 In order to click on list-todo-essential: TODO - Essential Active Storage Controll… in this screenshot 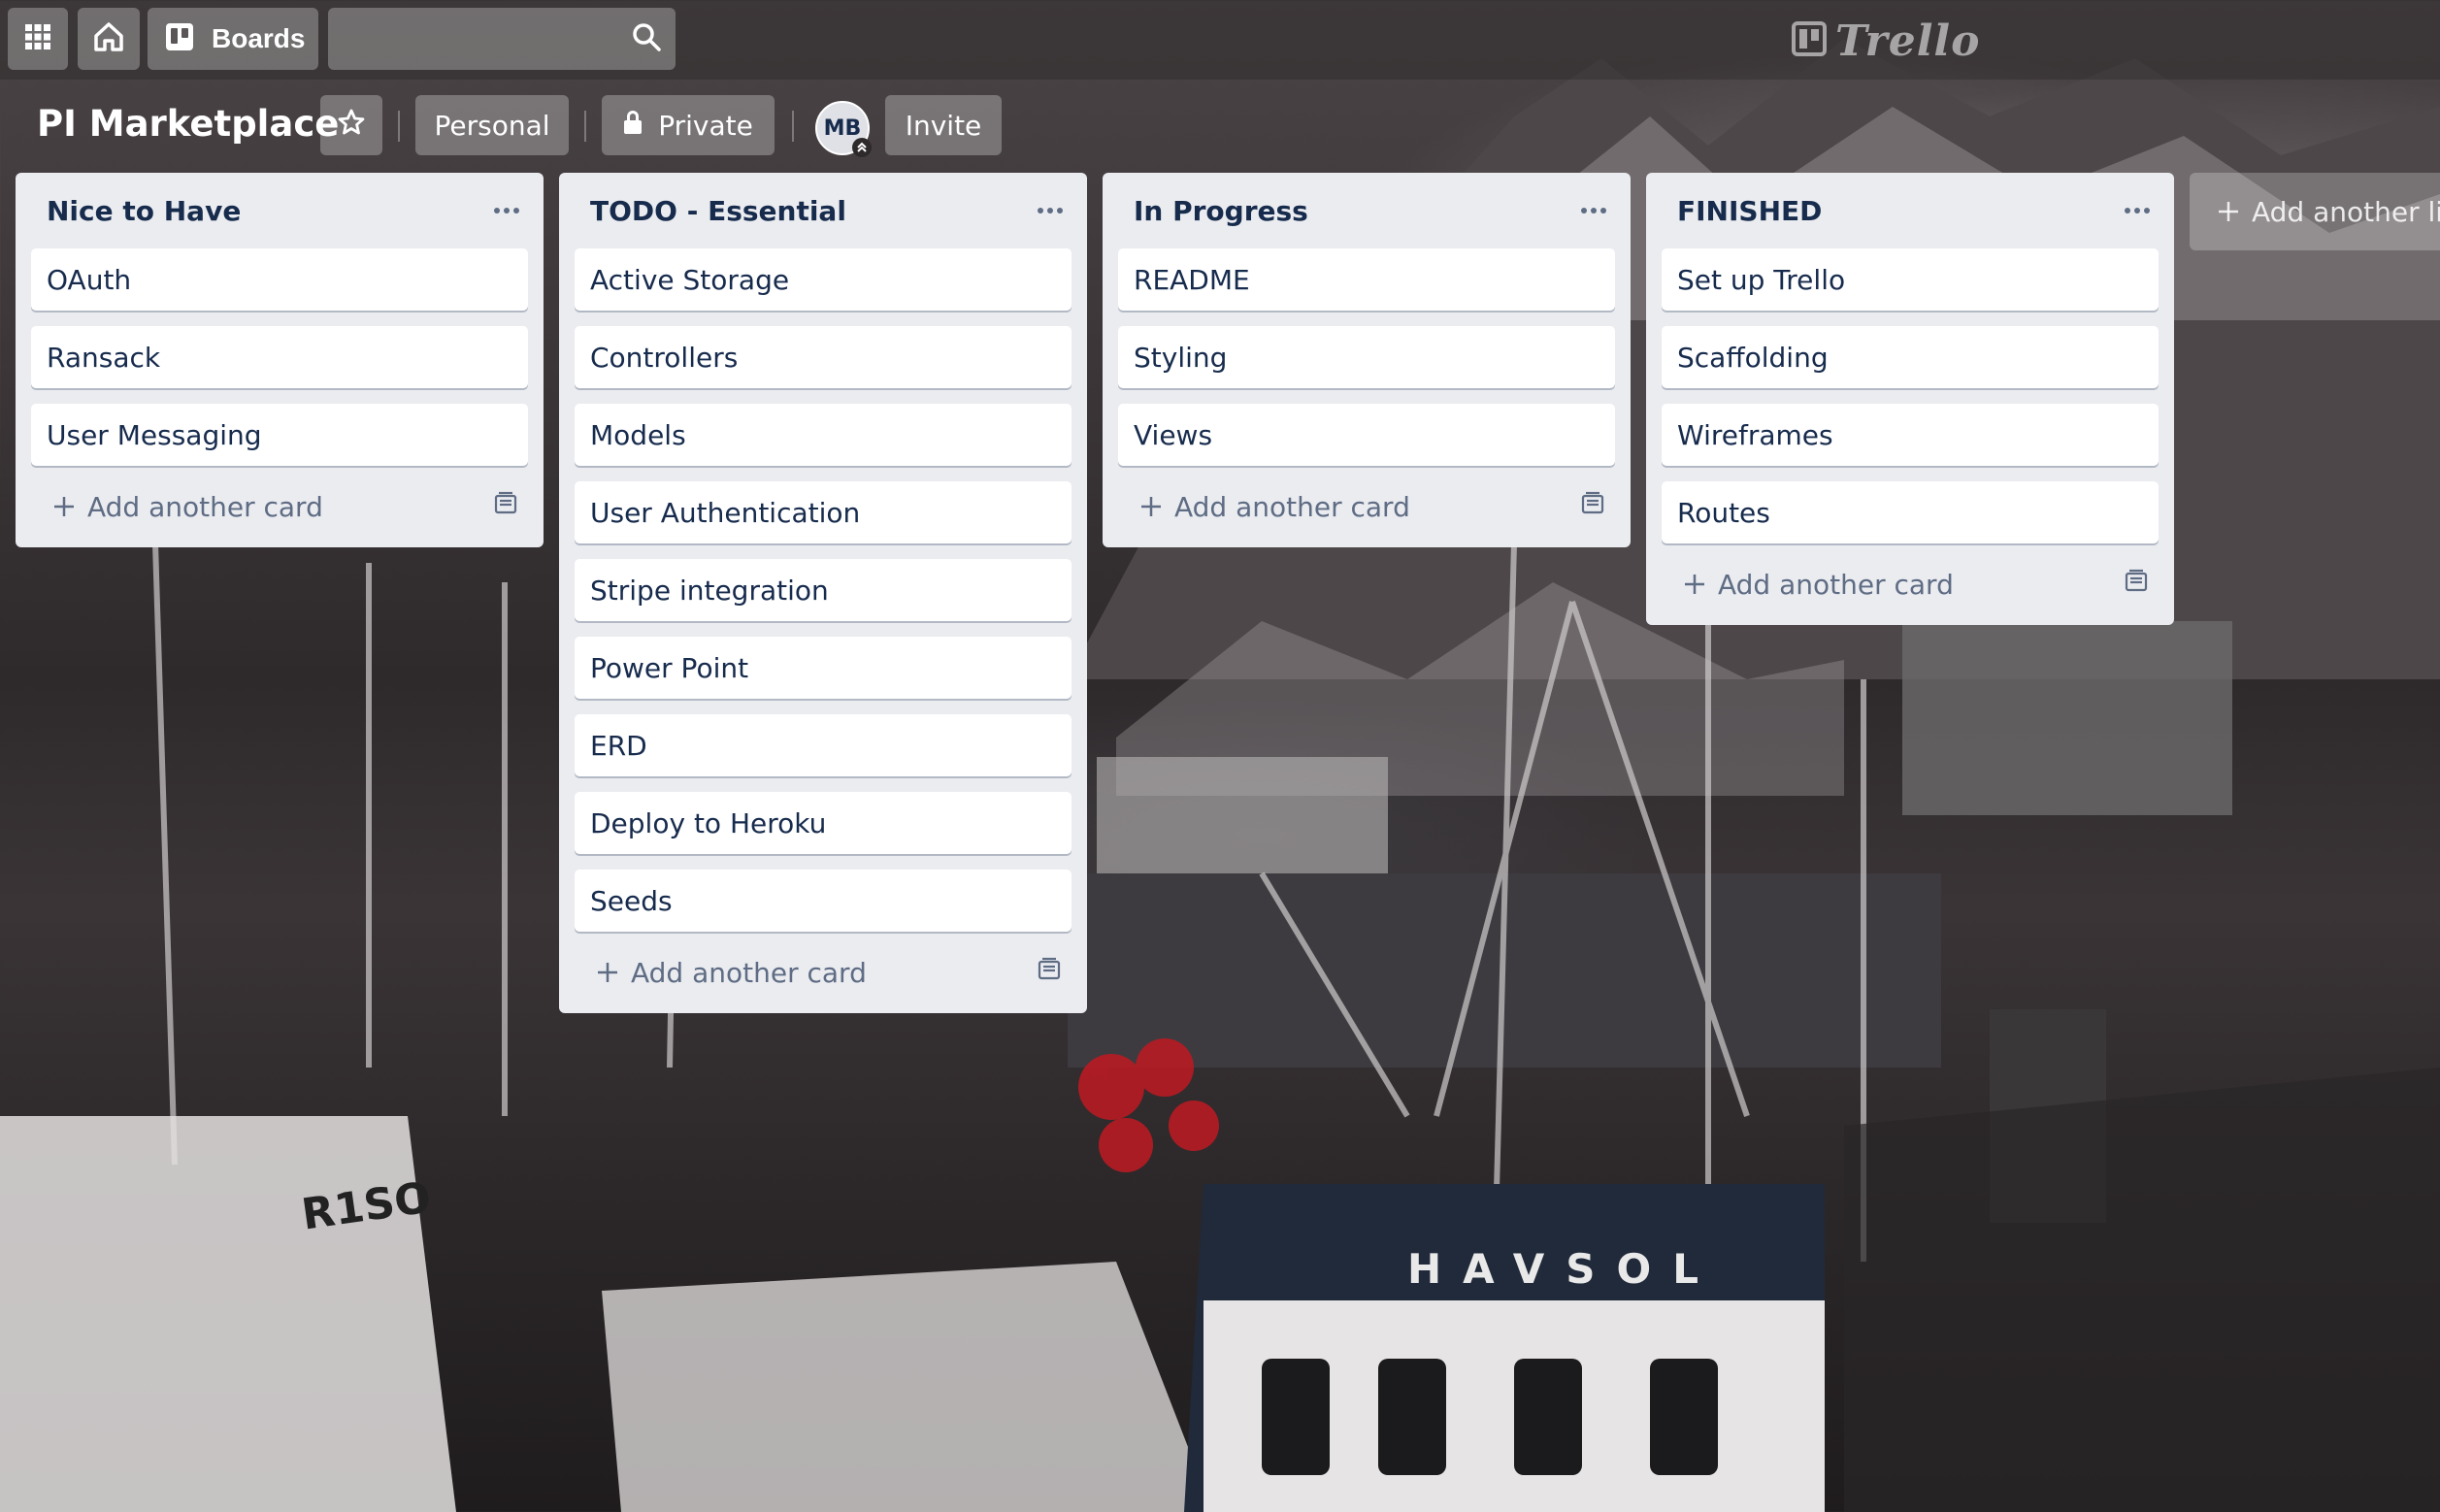, I will do `click(823, 593)`.